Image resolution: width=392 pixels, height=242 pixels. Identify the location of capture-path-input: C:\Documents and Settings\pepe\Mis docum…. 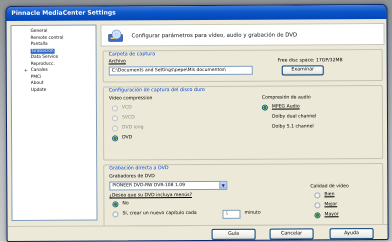
(180, 70).